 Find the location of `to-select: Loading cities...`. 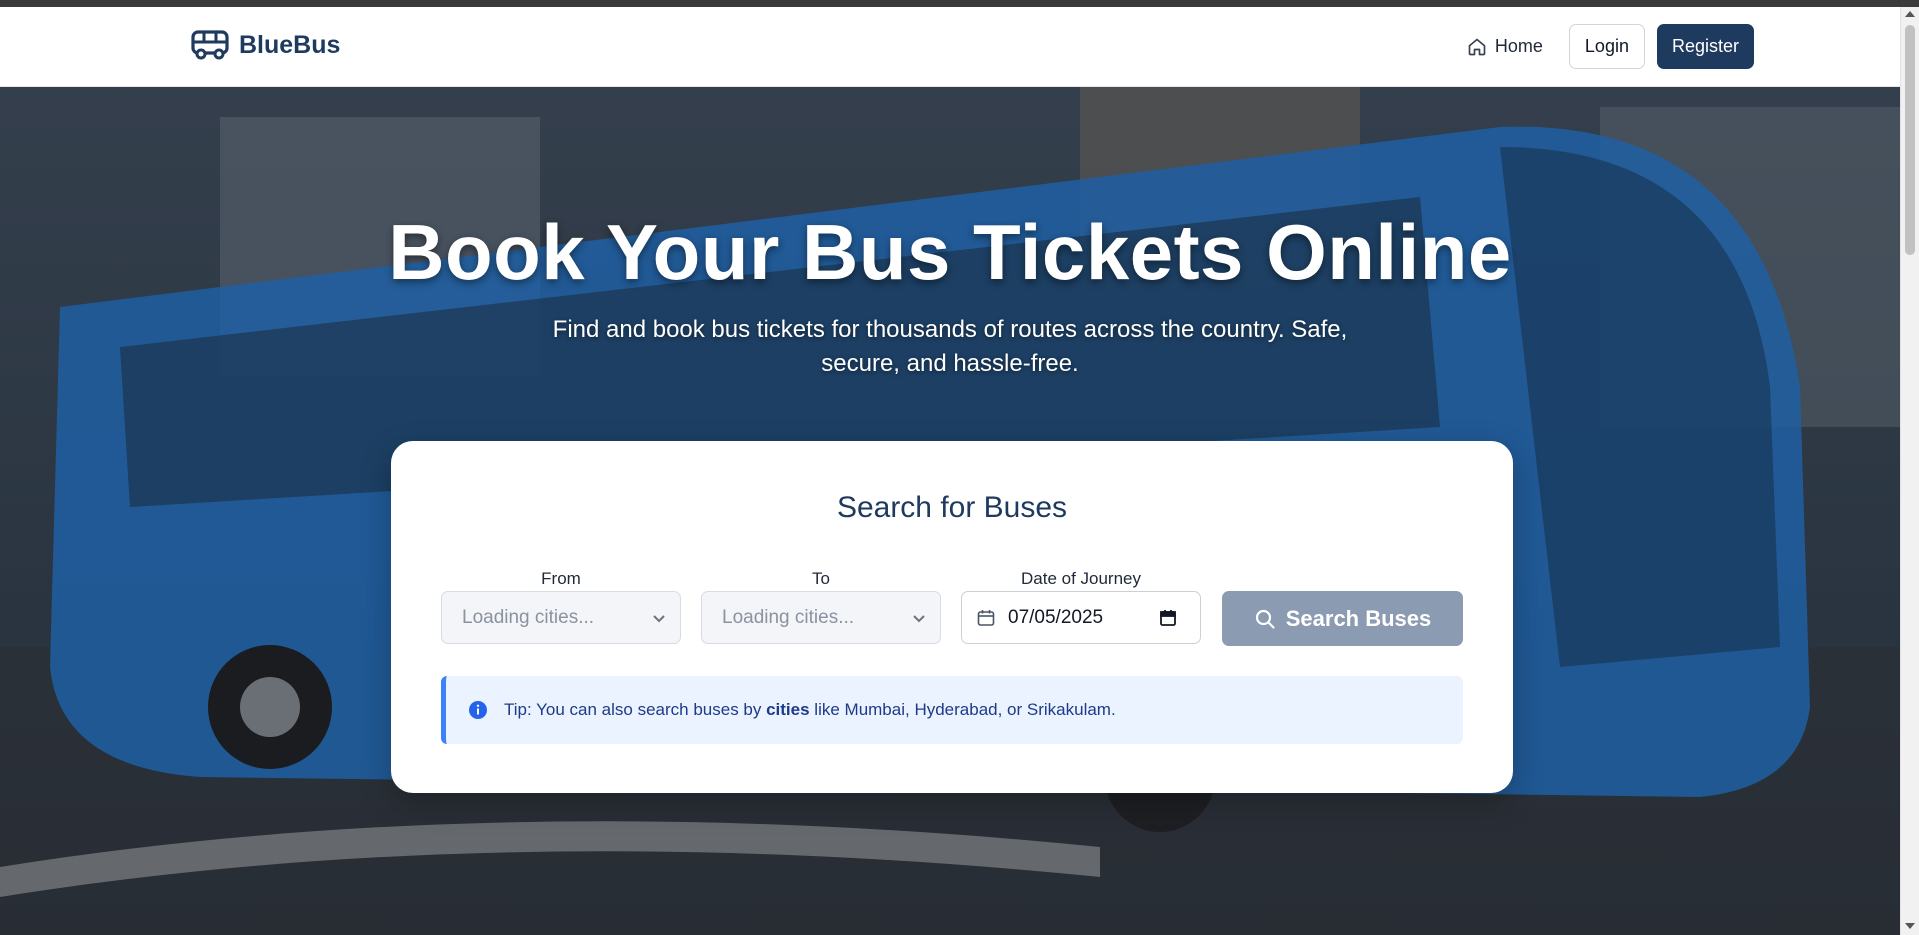

to-select: Loading cities... is located at coordinates (821, 617).